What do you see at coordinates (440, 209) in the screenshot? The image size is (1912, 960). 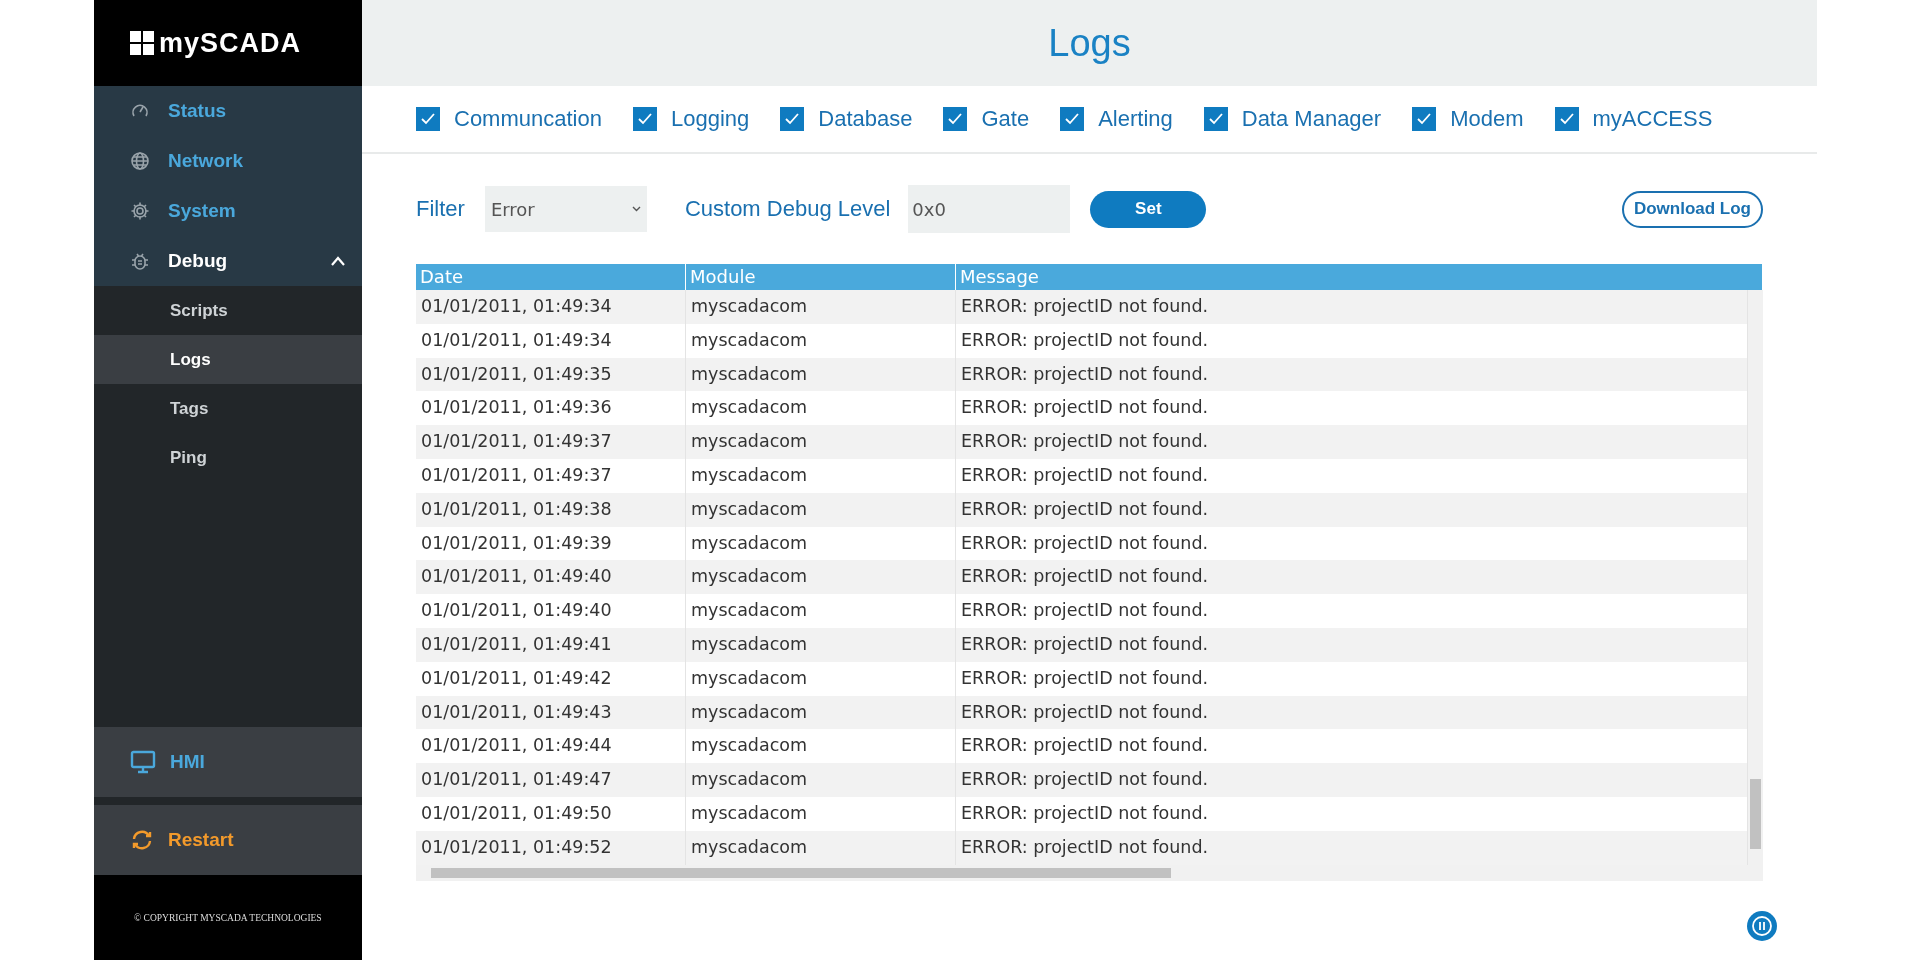 I see `filter-label: Filter` at bounding box center [440, 209].